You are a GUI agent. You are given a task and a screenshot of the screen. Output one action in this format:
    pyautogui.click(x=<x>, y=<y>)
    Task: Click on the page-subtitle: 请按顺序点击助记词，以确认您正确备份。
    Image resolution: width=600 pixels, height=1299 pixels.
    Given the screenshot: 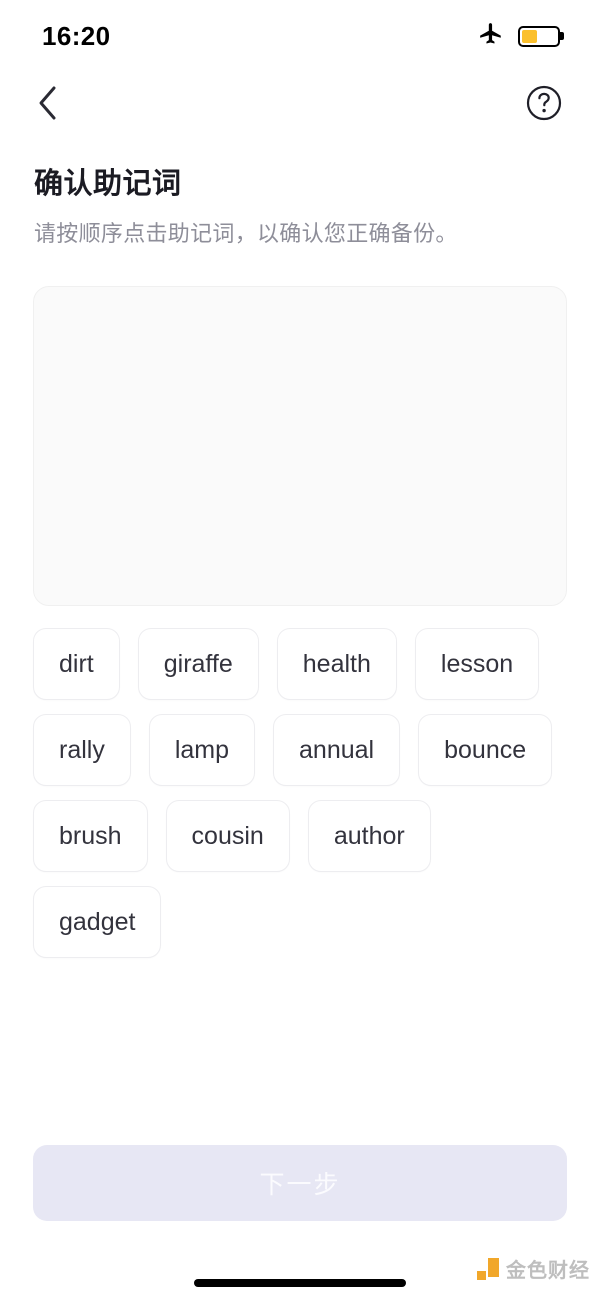 What is the action you would take?
    pyautogui.click(x=246, y=233)
    